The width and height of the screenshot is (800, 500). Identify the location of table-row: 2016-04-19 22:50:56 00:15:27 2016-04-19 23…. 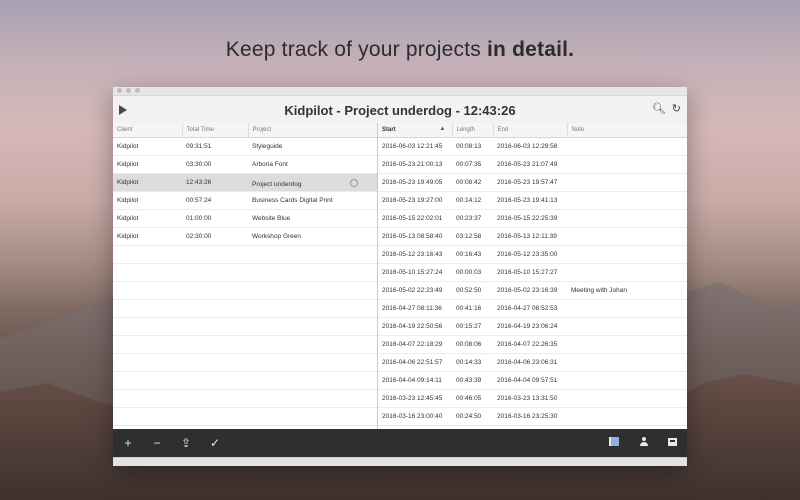
(532, 326).